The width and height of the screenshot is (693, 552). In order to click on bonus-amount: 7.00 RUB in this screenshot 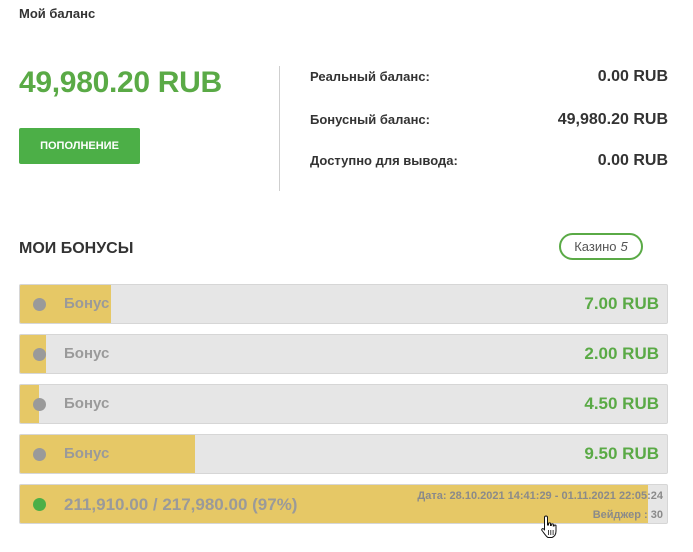, I will do `click(621, 303)`.